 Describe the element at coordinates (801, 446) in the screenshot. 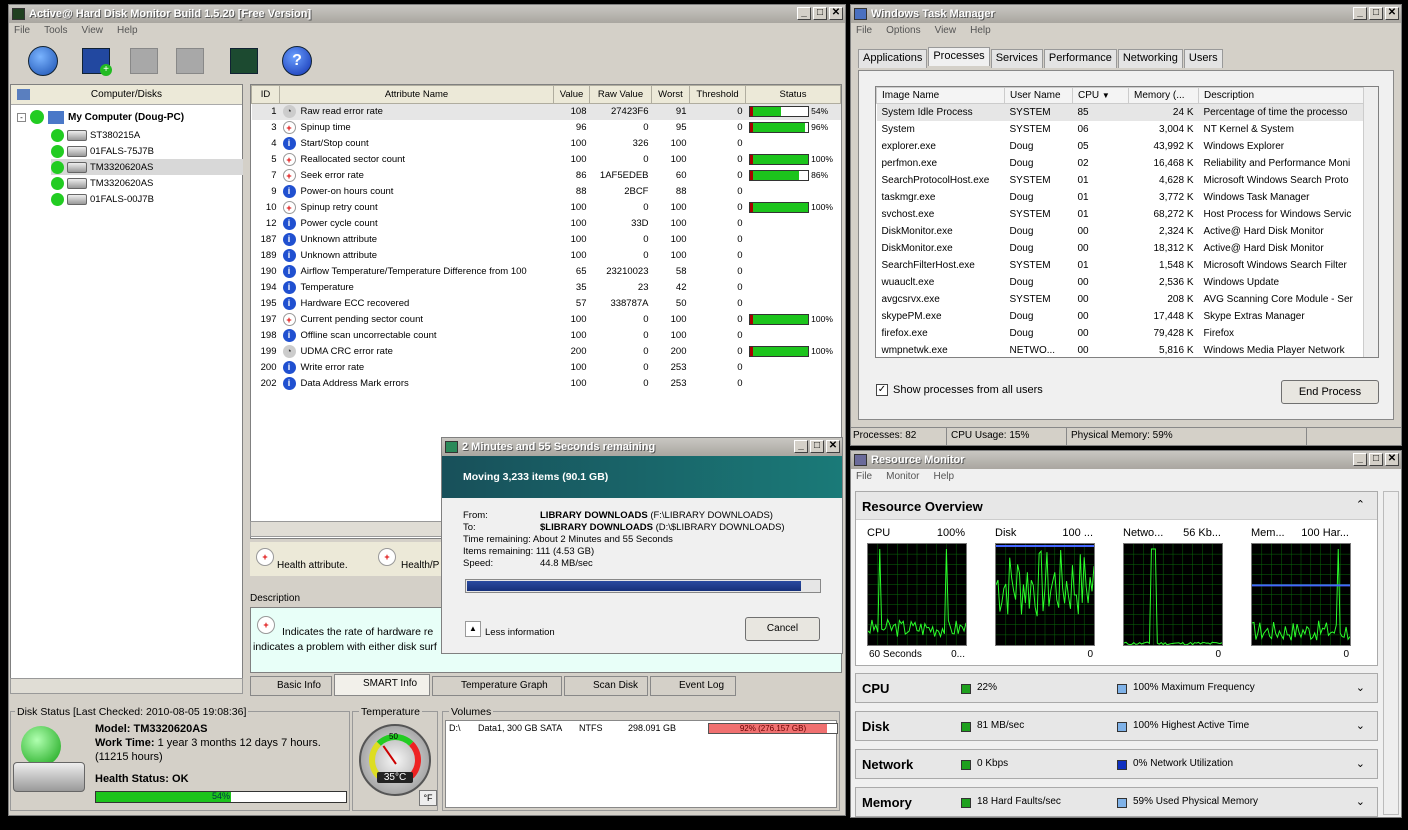

I see `copy-minimize-button: _` at that location.